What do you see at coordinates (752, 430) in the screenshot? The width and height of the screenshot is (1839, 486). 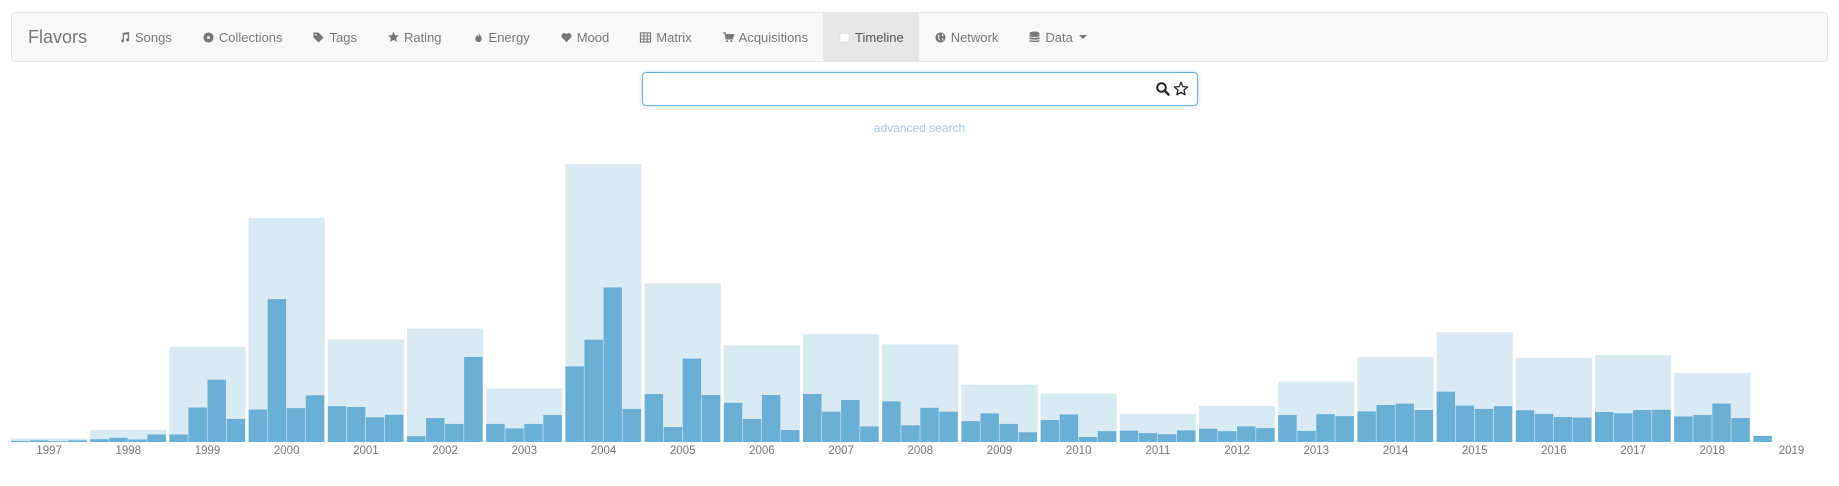 I see `quarter-bar-2006-q2` at bounding box center [752, 430].